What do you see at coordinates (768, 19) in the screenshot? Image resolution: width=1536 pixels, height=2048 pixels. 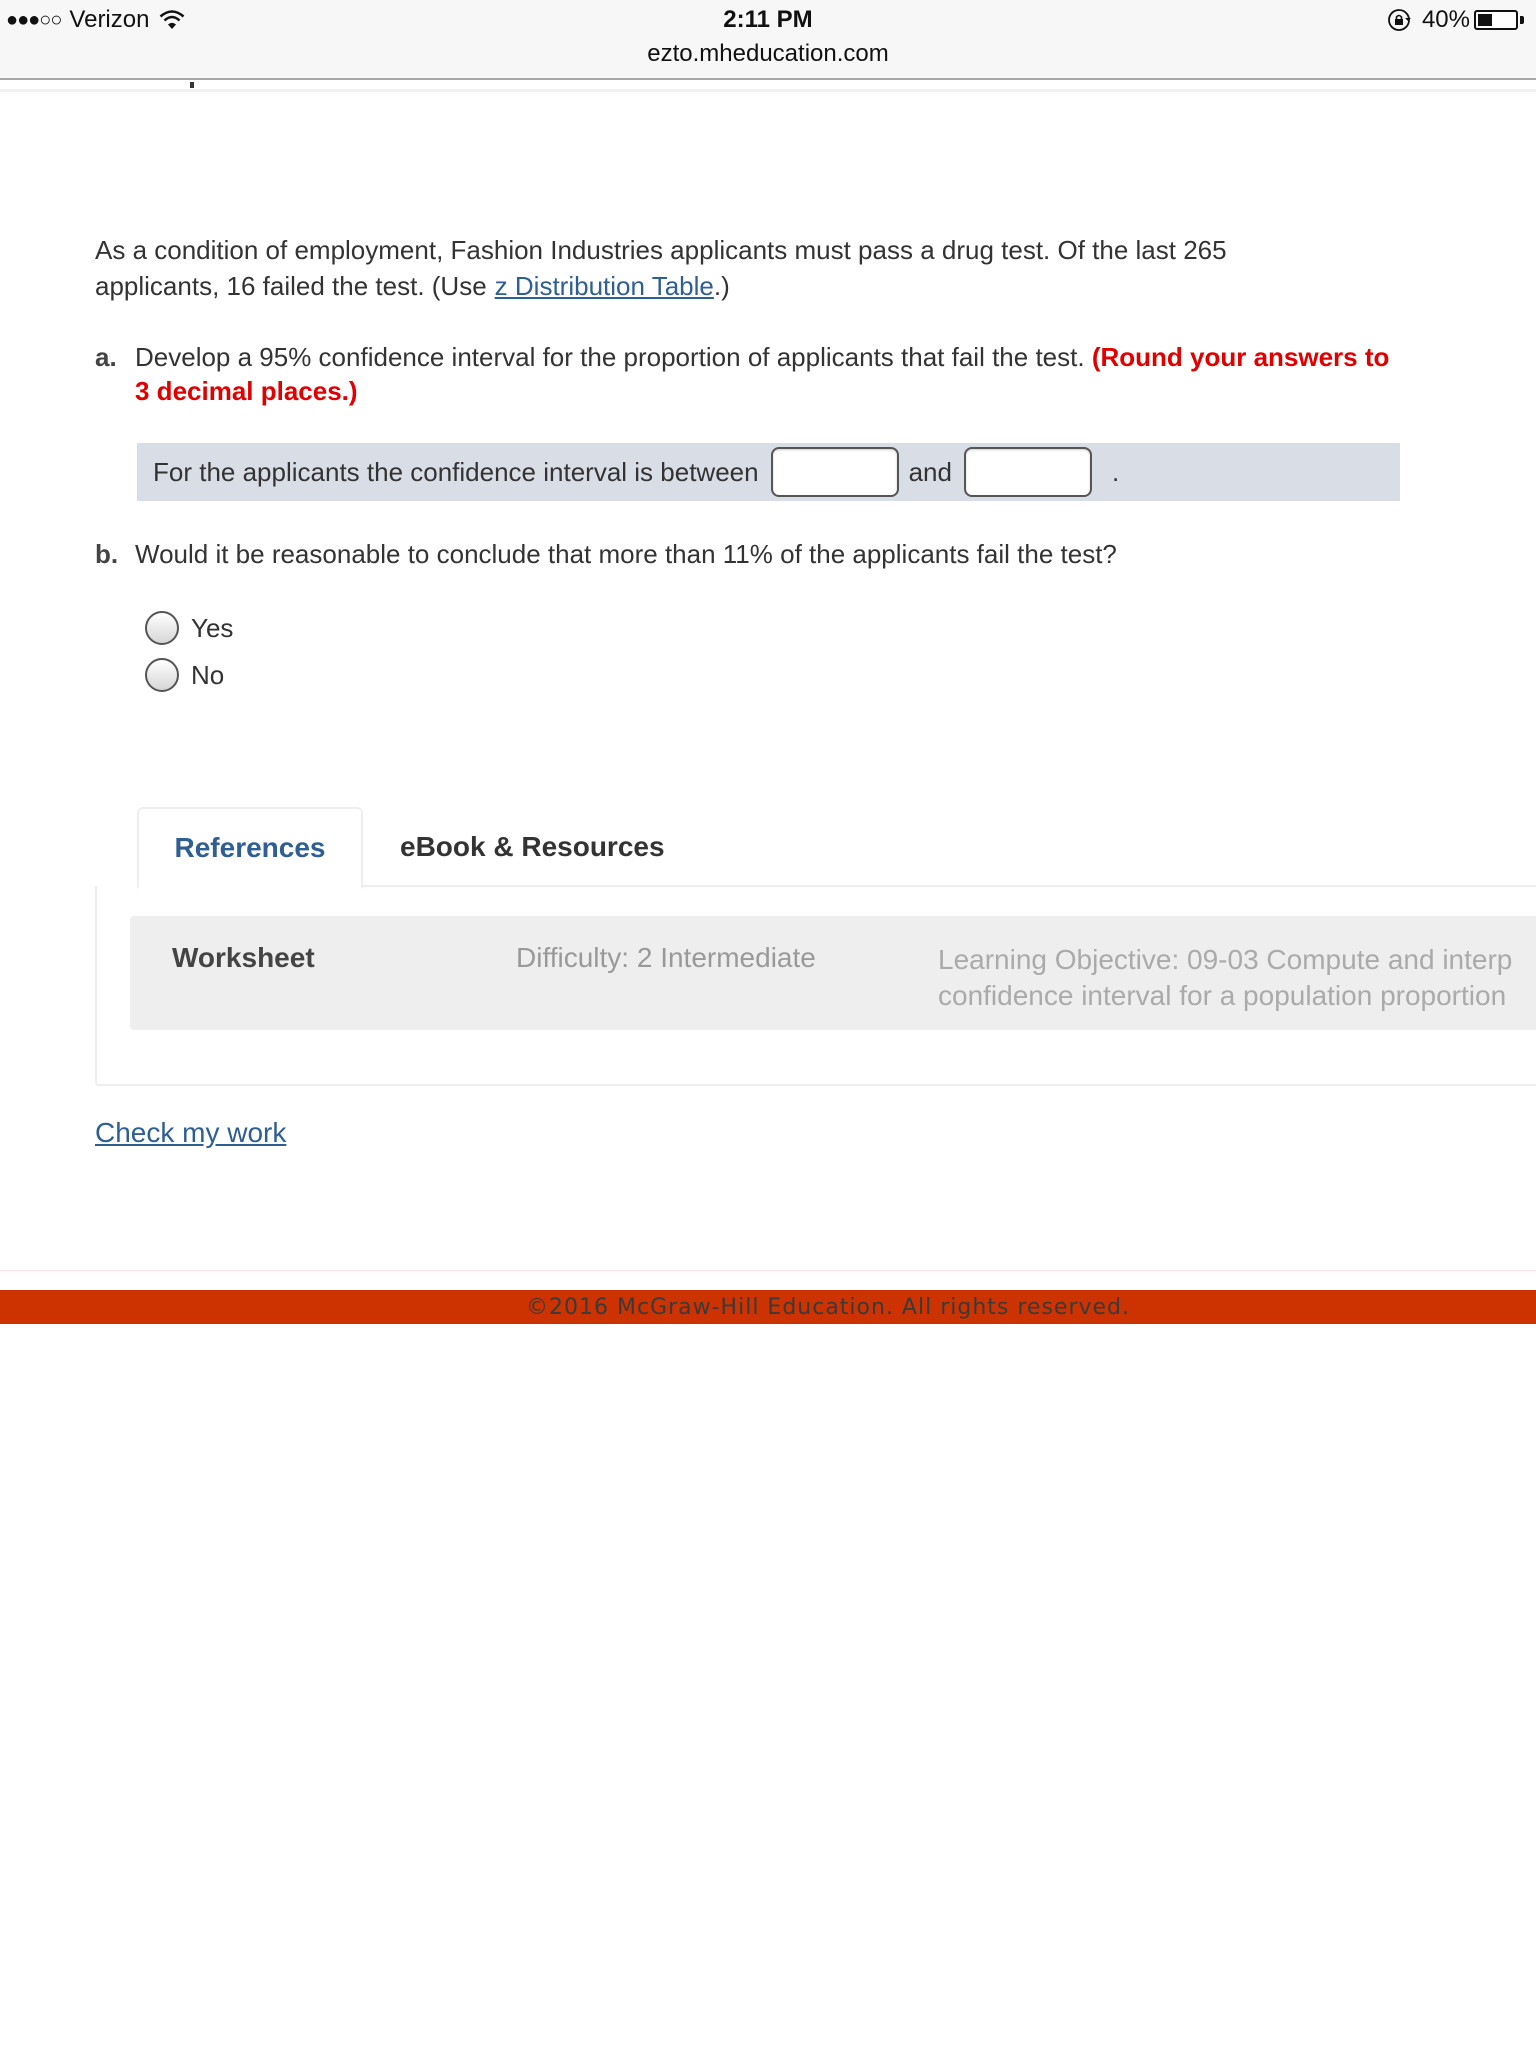 I see `clock: 2:11 PM` at bounding box center [768, 19].